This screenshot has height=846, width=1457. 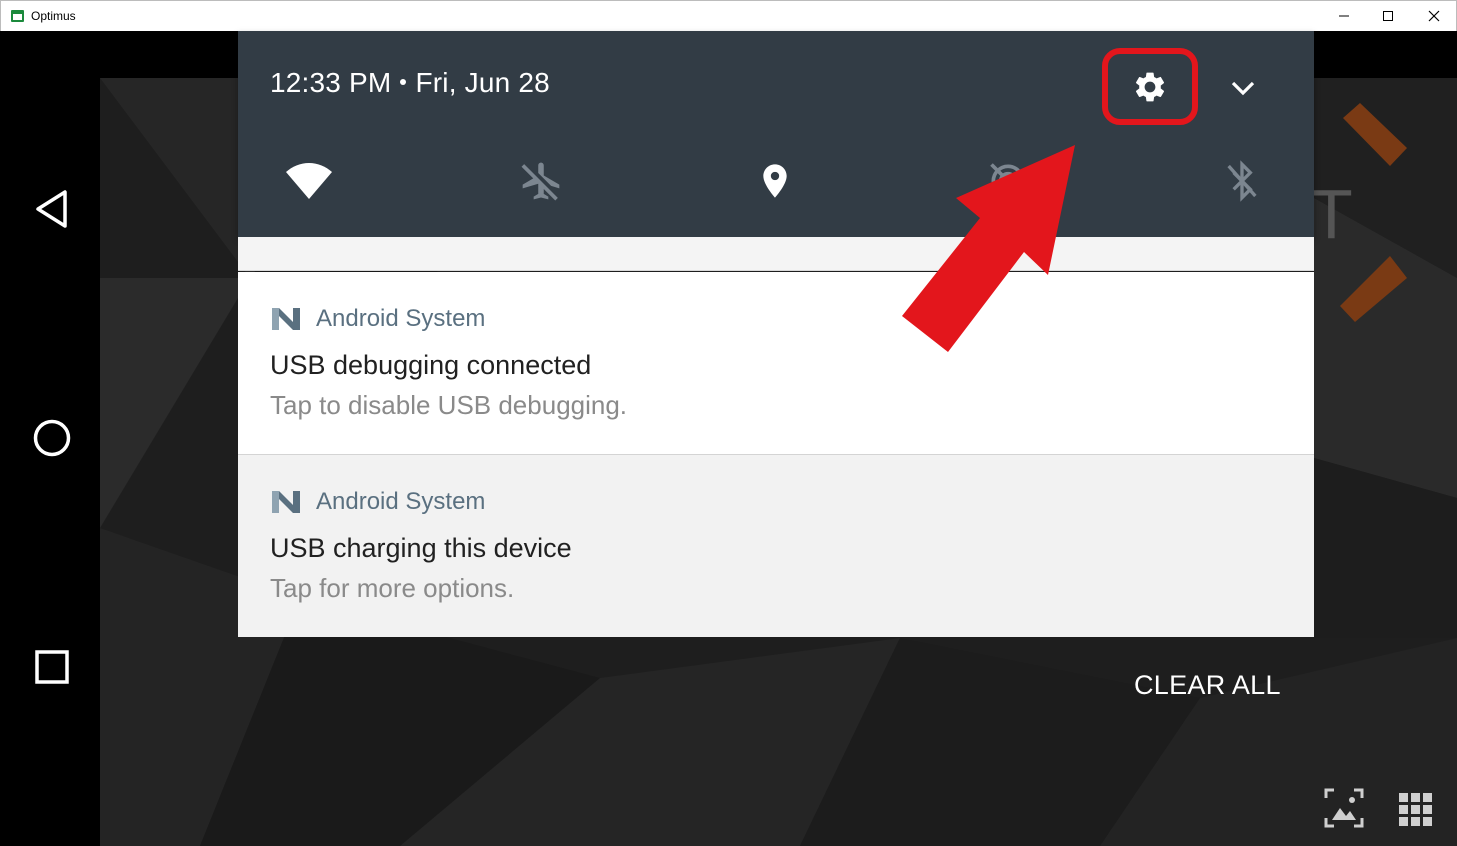 What do you see at coordinates (410, 83) in the screenshot?
I see `date-time: 12:33 PM Fri, Jun 28` at bounding box center [410, 83].